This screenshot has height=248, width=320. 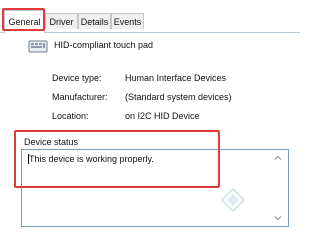 I want to click on scroll-up-icon, so click(x=278, y=158).